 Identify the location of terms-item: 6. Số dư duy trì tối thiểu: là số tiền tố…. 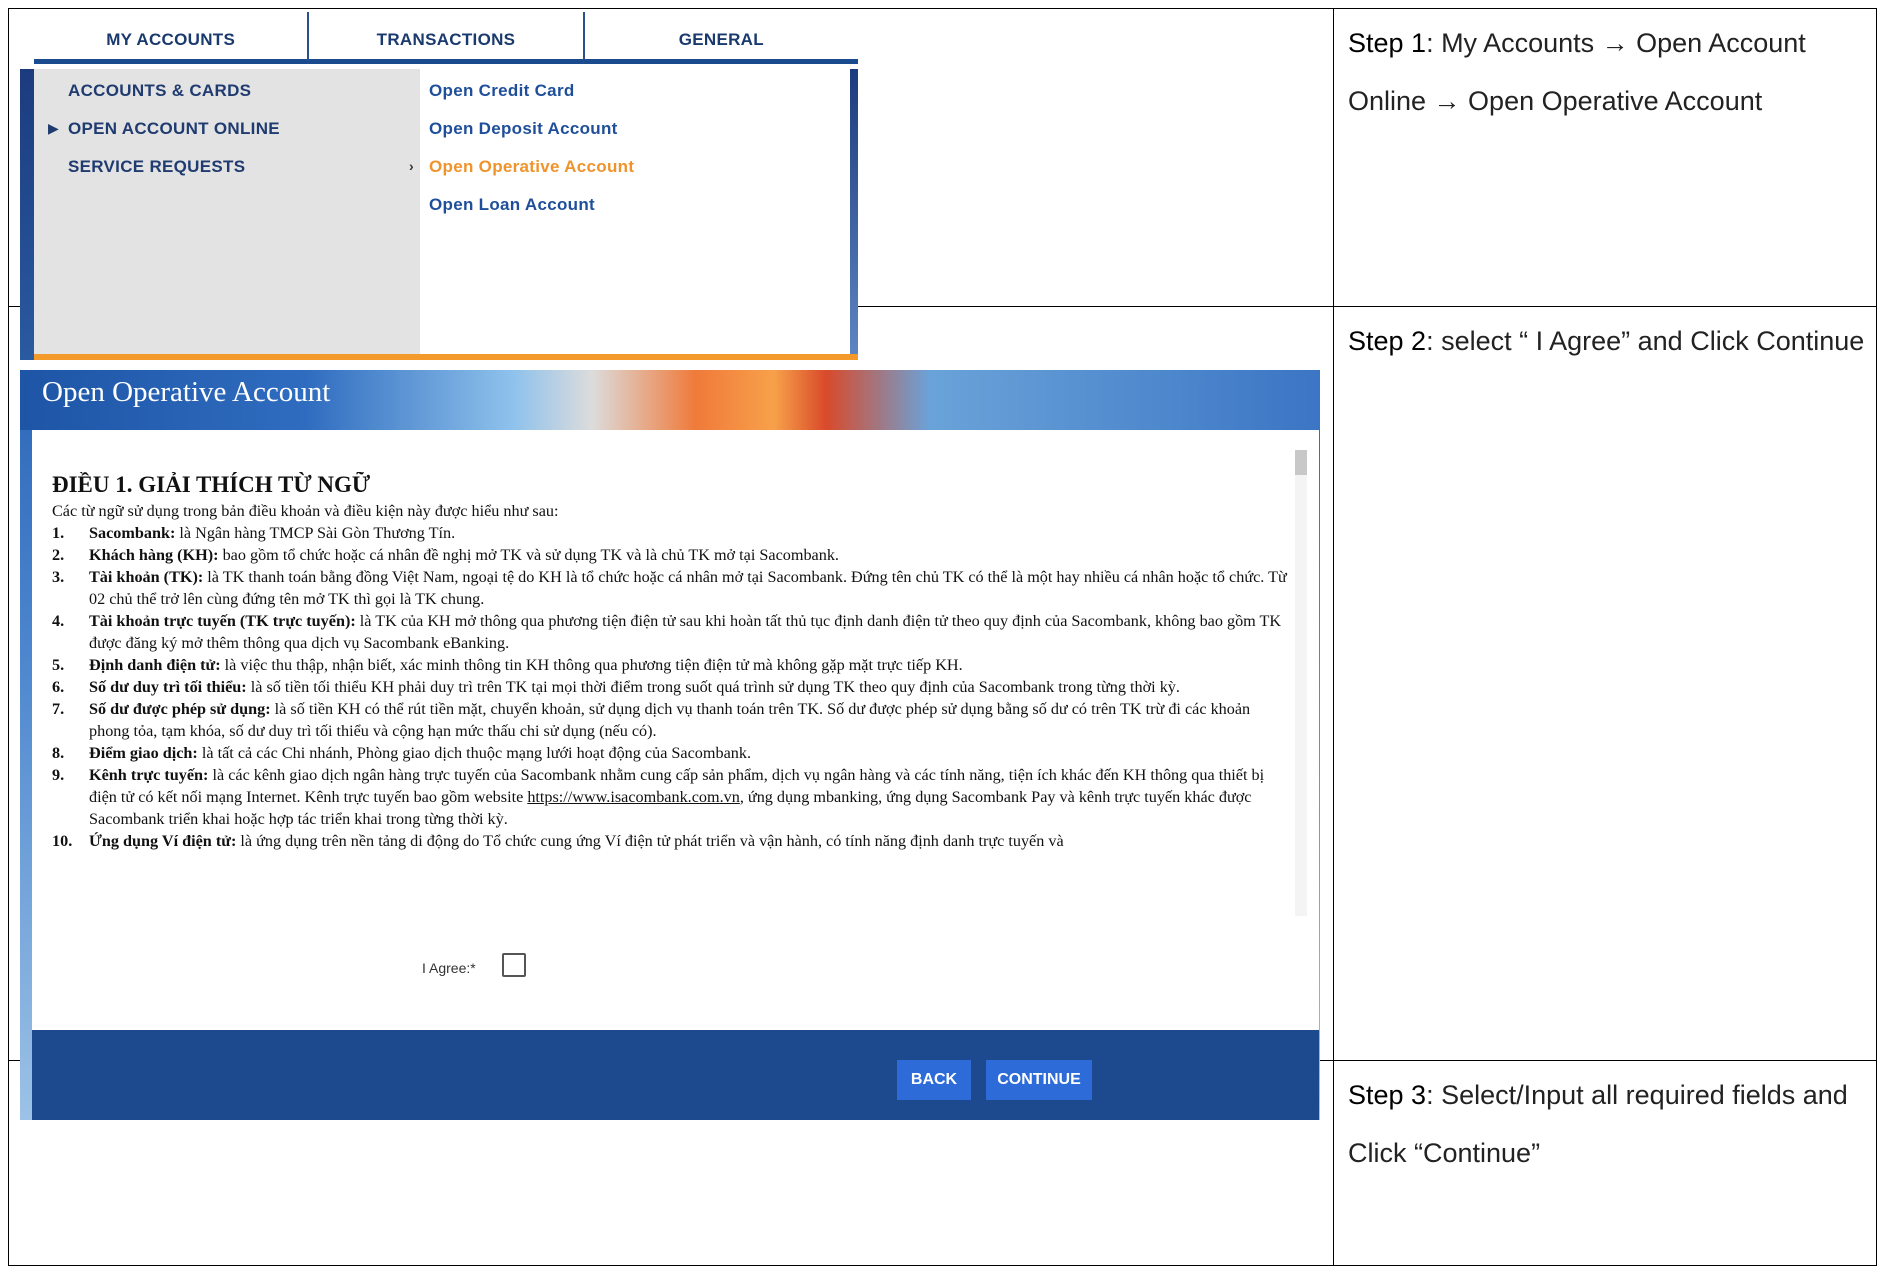
(672, 687).